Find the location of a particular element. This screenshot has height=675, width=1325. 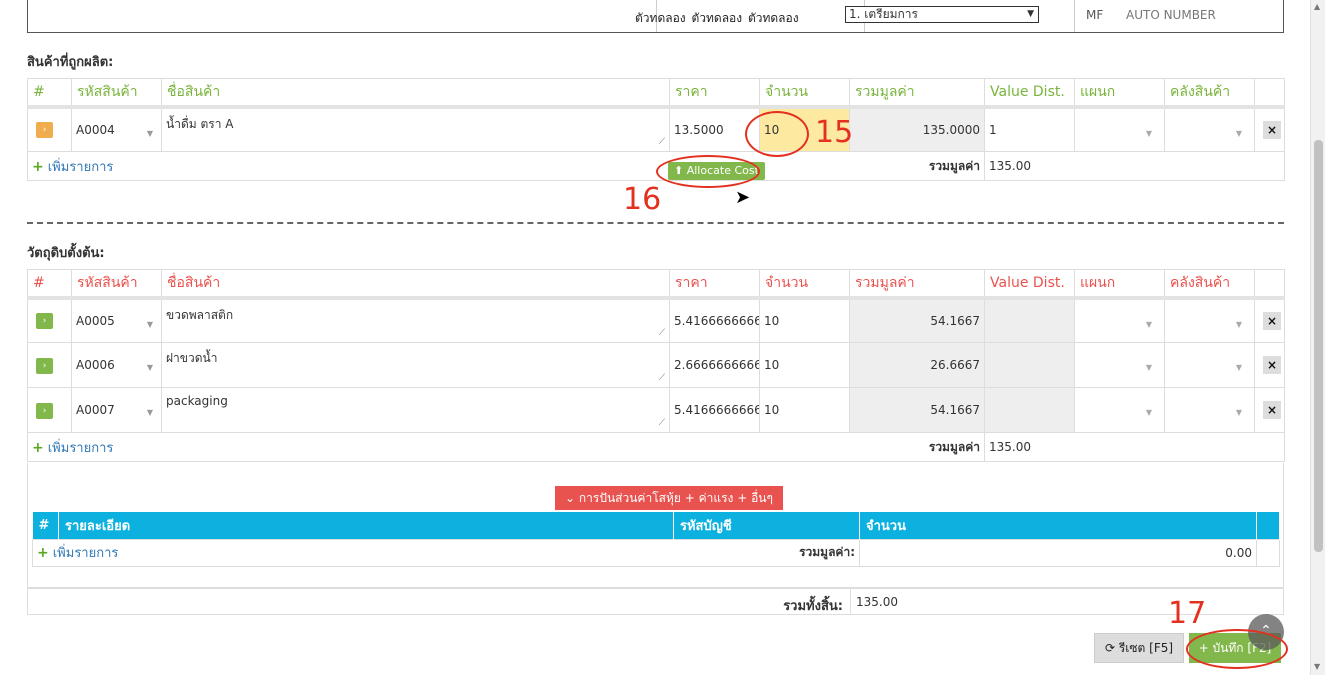

scroll-down-arrow-icon: ▼ is located at coordinates (1317, 666).